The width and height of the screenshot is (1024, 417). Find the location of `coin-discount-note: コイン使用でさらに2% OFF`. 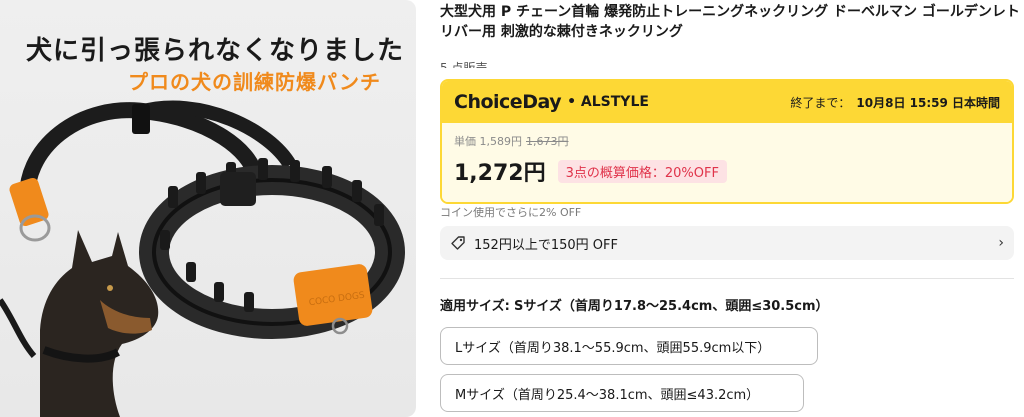

coin-discount-note: コイン使用でさらに2% OFF is located at coordinates (511, 212).